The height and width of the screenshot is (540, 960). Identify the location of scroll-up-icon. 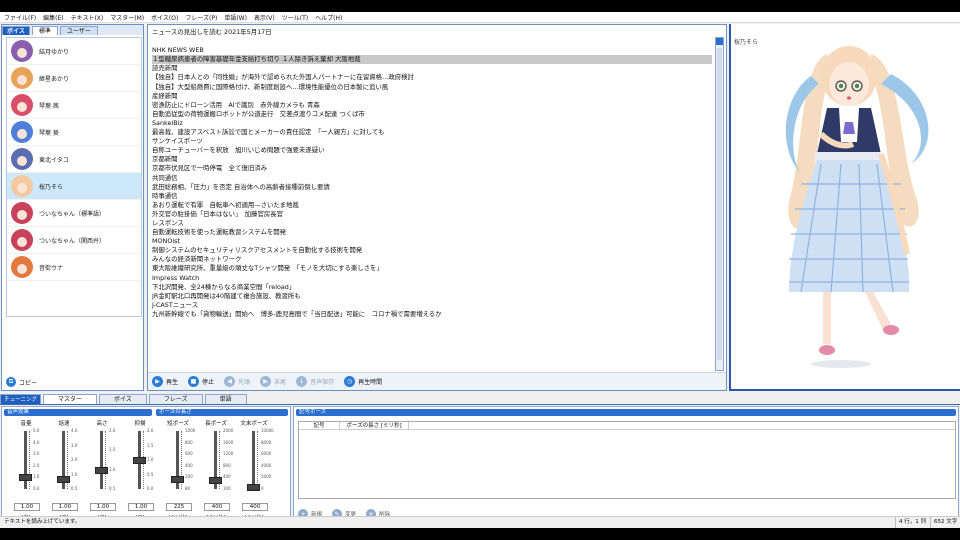
(719, 41).